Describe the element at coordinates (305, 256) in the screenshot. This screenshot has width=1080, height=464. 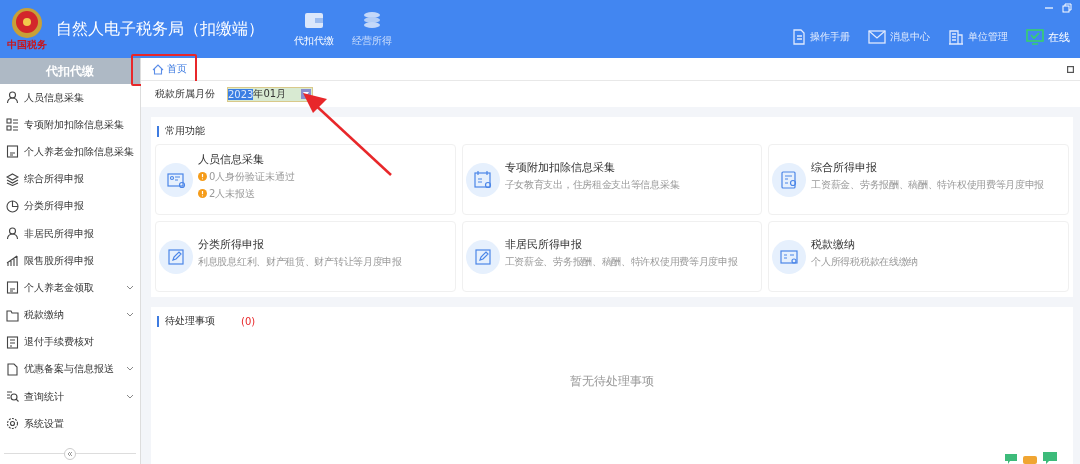
I see `function-card: 分类所得申报 利息股息红利、财产租赁、财产转让等月度申报` at that location.